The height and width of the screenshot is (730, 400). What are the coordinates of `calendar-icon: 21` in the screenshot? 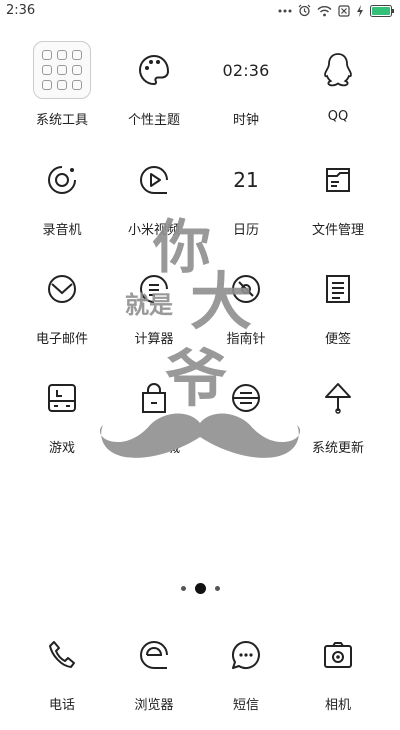 It's located at (246, 180).